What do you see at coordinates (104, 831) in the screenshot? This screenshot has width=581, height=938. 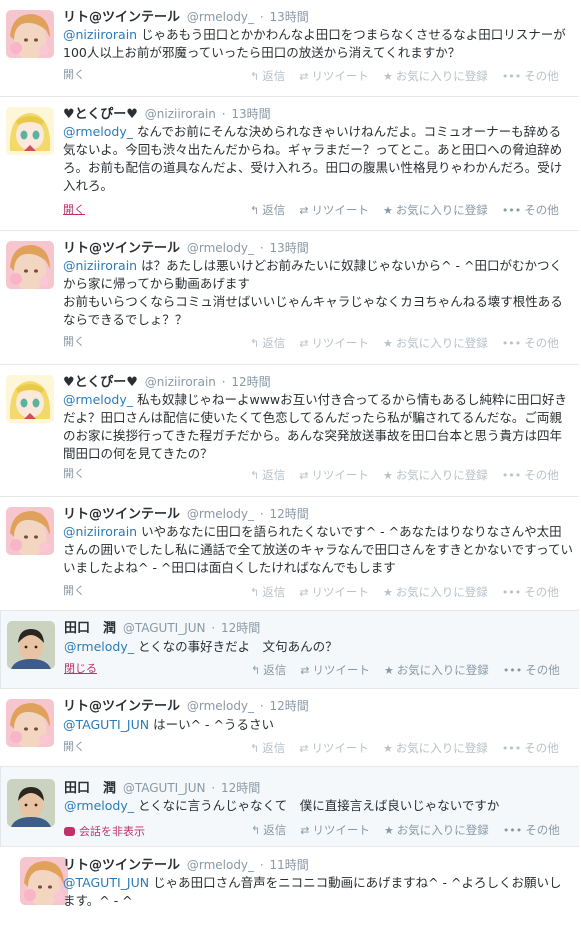 I see `hide-conversation-link: 会話を非表示` at bounding box center [104, 831].